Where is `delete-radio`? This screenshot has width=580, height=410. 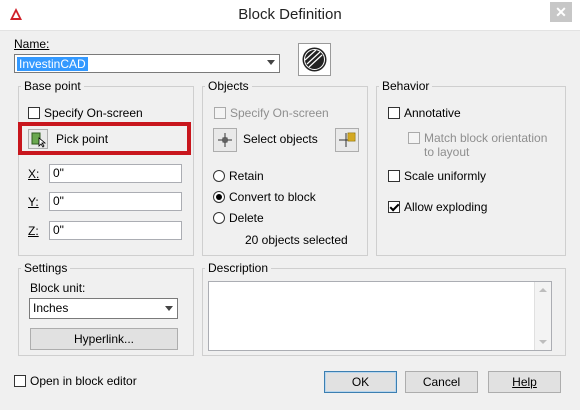
delete-radio is located at coordinates (219, 218).